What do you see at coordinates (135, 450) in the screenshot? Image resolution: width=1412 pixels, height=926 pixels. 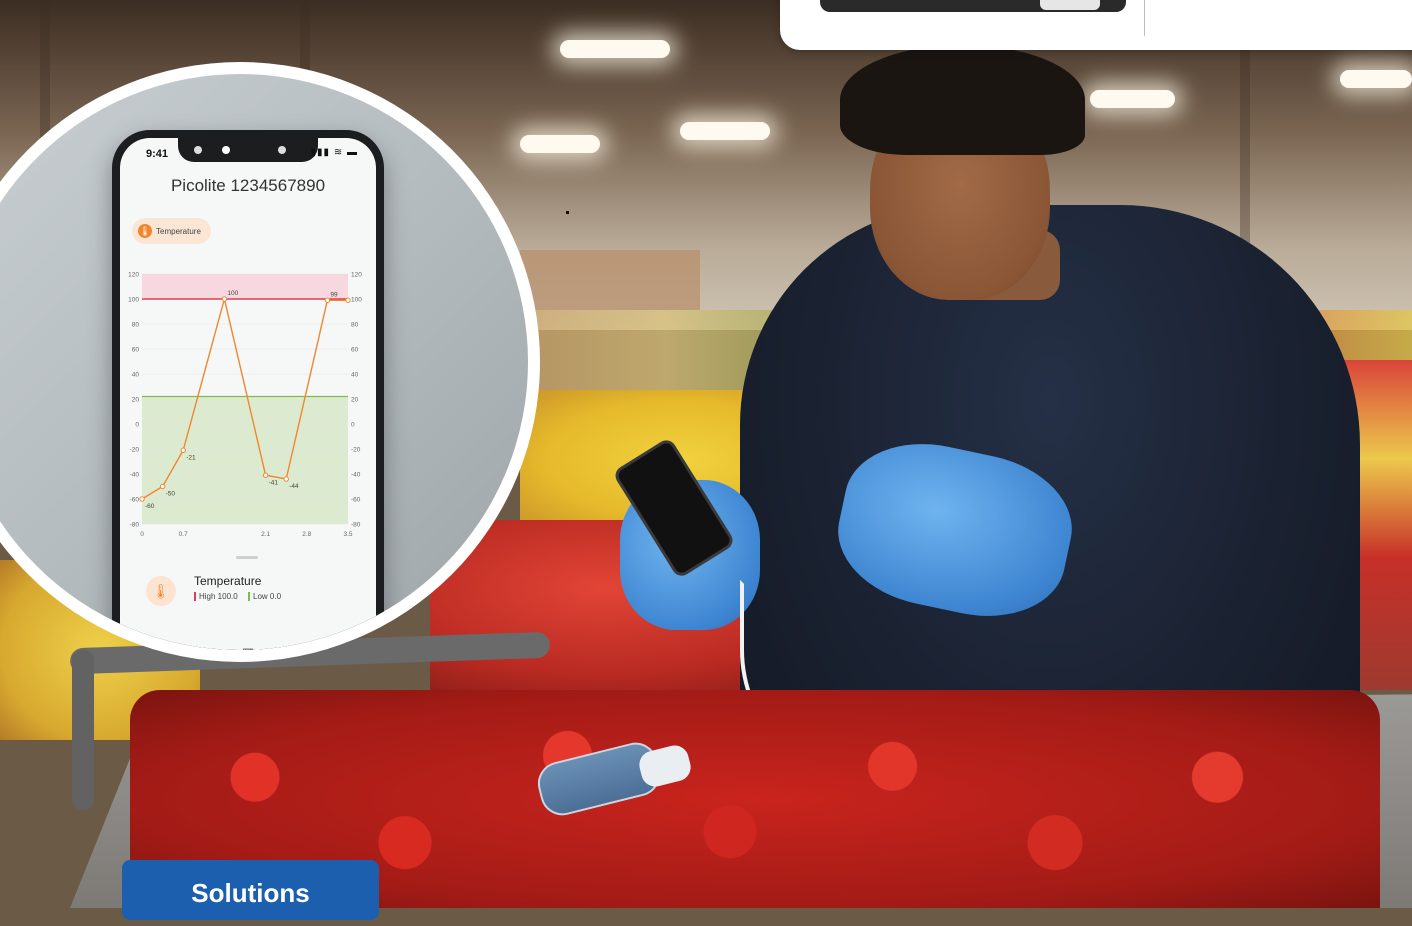 I see `y-tick-label-left: -20` at bounding box center [135, 450].